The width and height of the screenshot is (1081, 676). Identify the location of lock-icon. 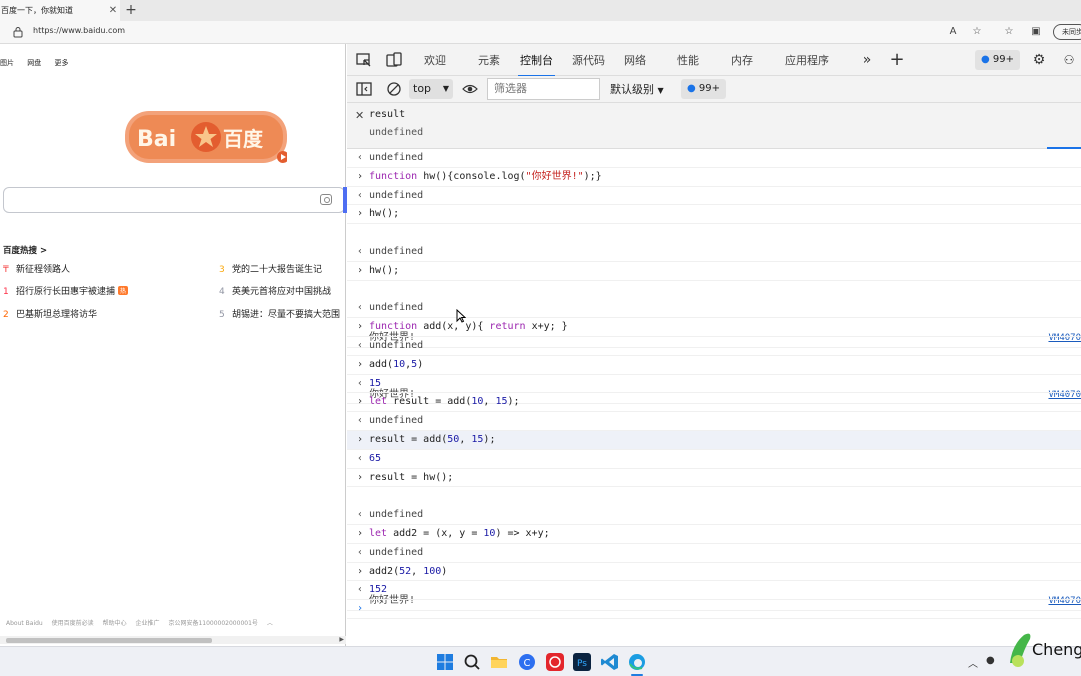
(18, 32).